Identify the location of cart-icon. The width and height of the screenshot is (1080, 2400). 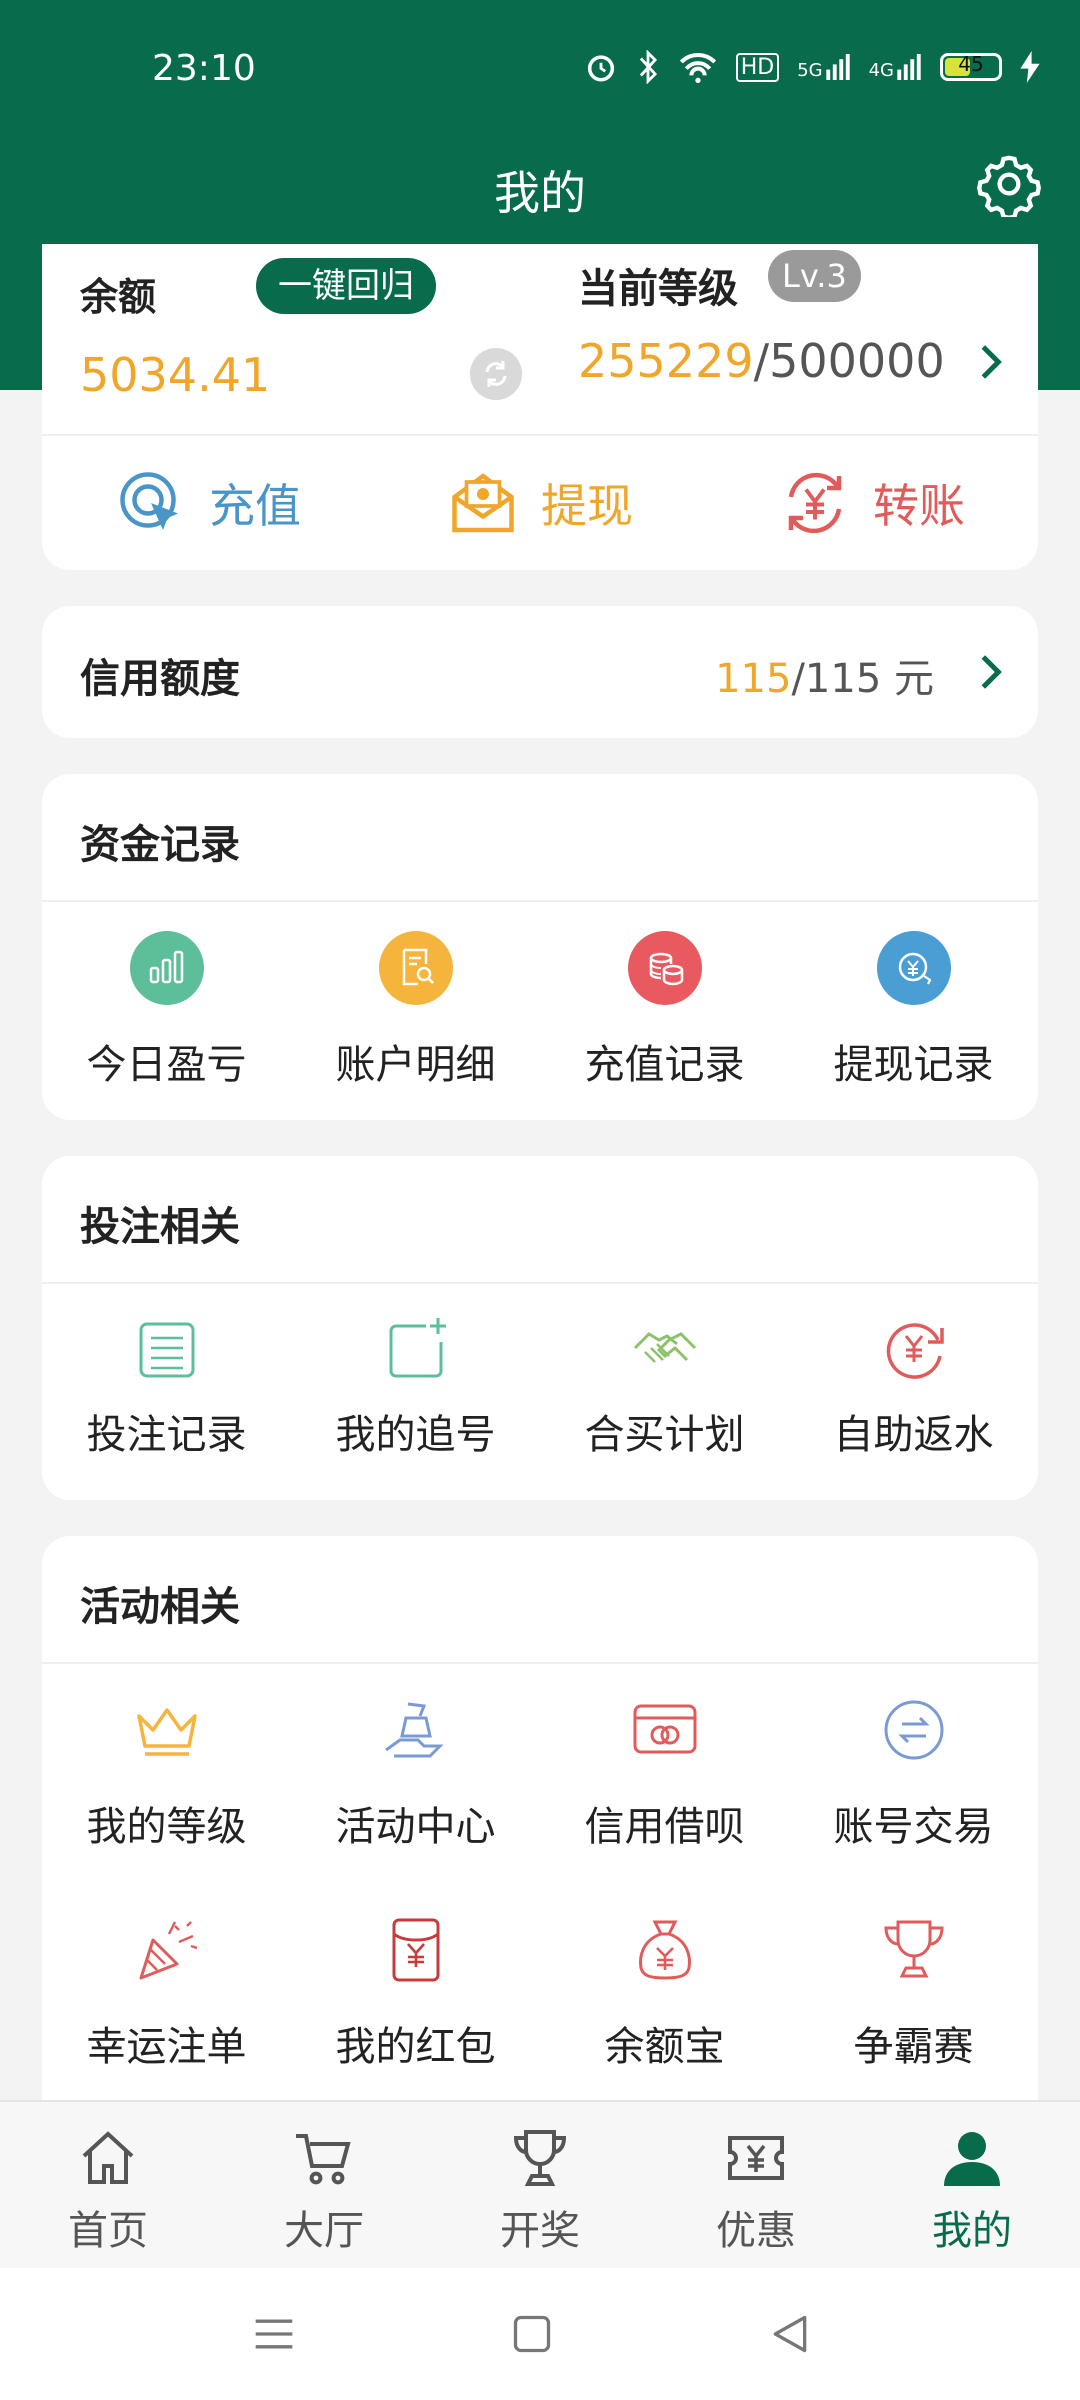
(323, 2159).